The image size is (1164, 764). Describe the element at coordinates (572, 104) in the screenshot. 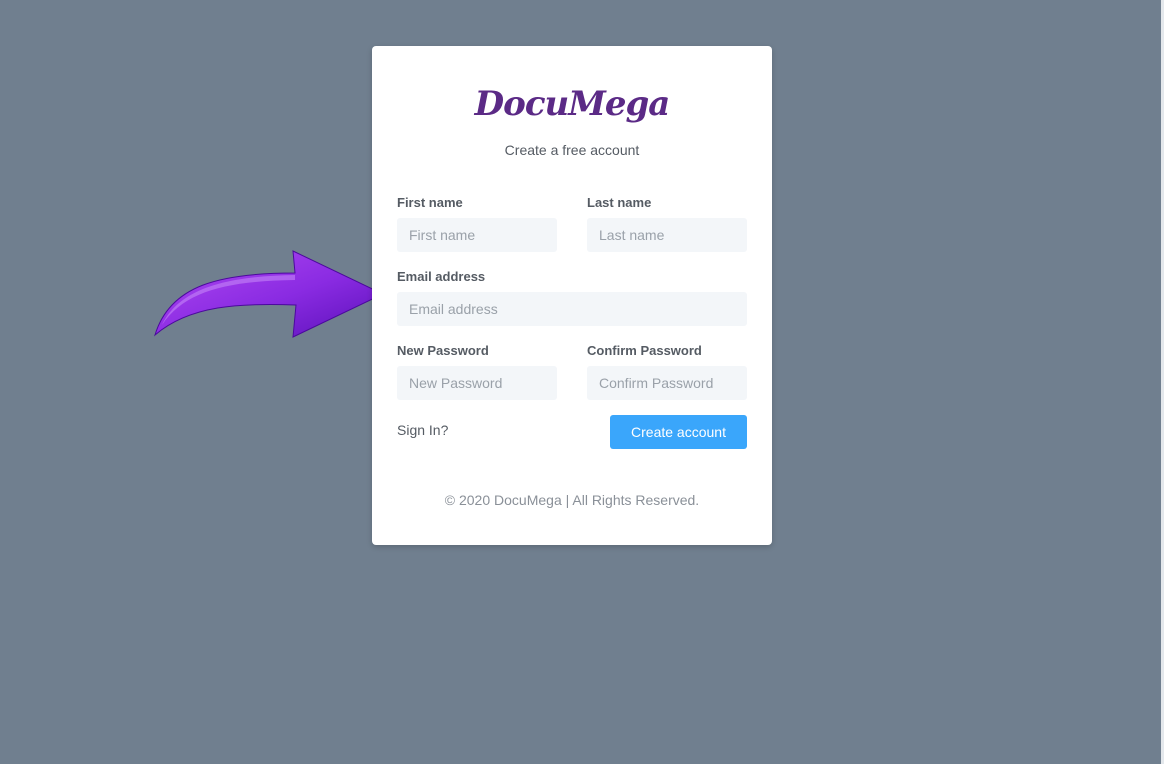

I see `documega-logo: DocuMega` at that location.